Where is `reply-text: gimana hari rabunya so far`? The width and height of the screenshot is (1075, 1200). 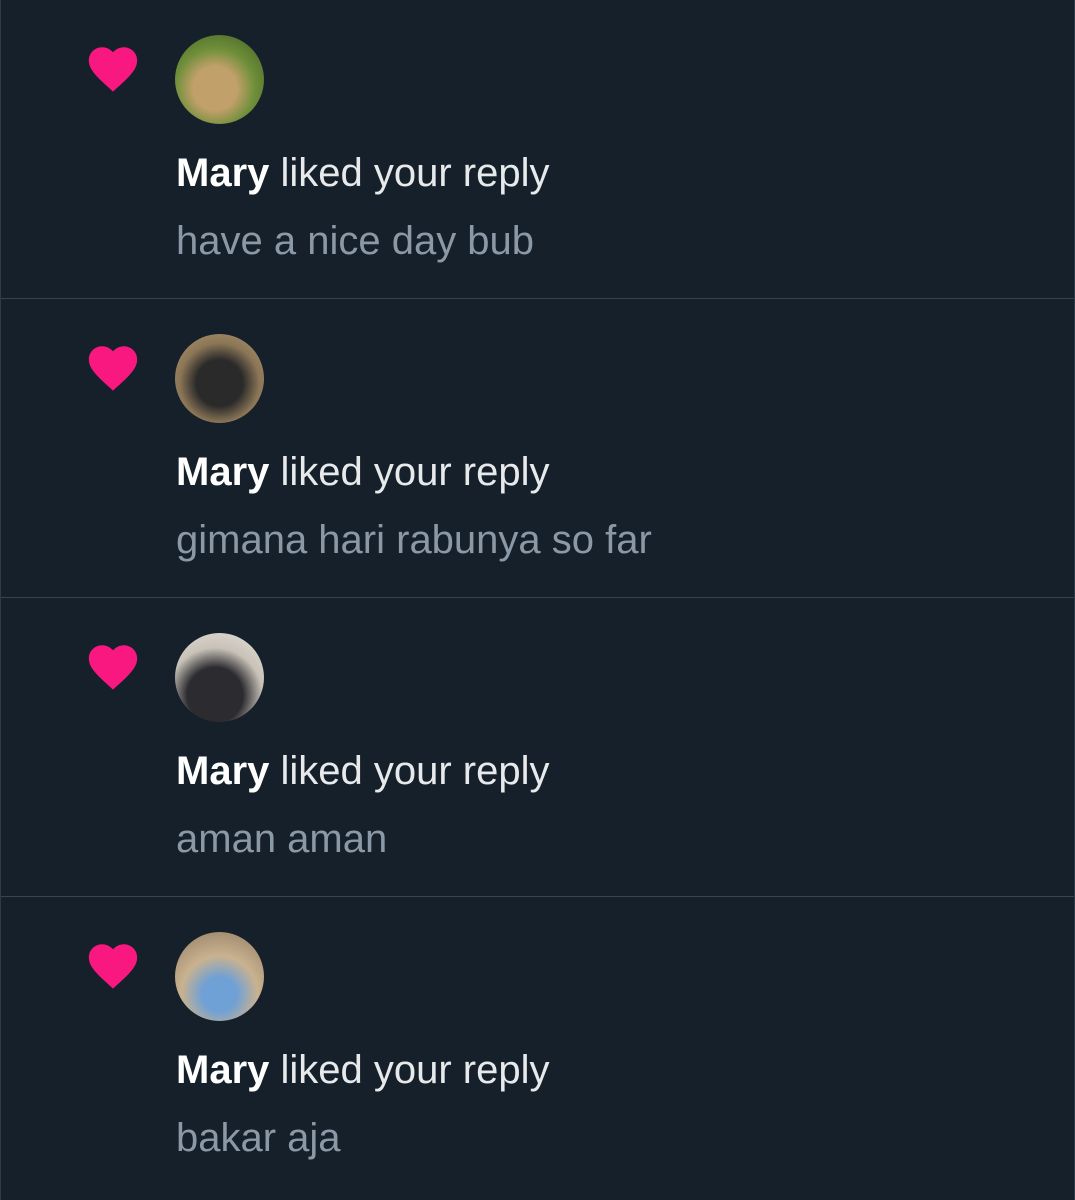
reply-text: gimana hari rabunya so far is located at coordinates (414, 540).